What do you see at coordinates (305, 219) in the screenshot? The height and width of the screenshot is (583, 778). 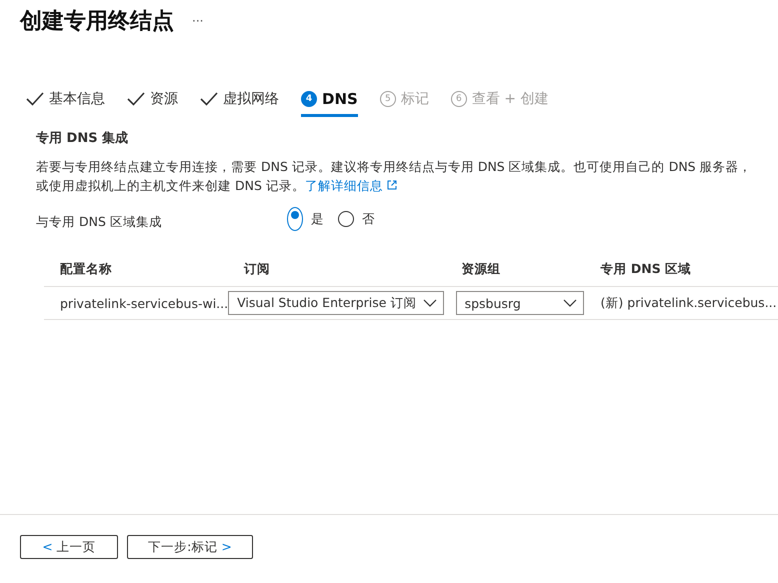 I see `radio-option: 是` at bounding box center [305, 219].